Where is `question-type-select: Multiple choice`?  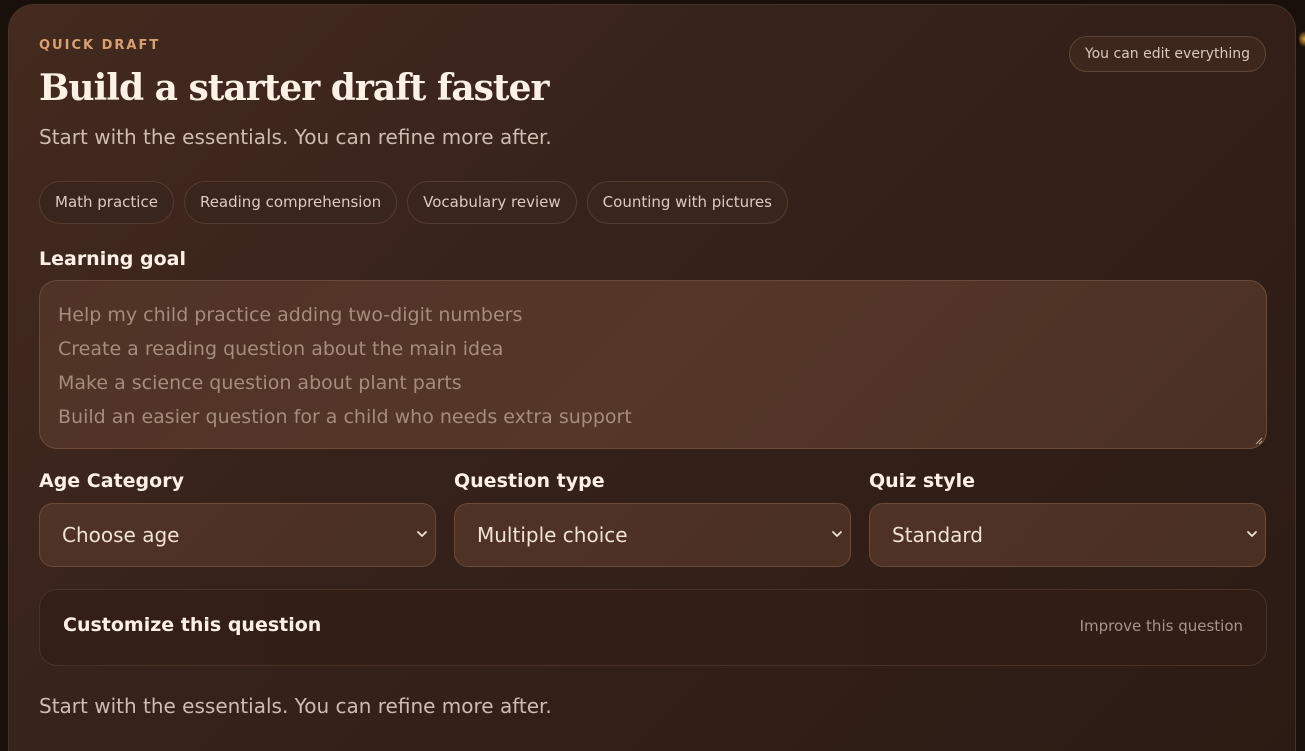 question-type-select: Multiple choice is located at coordinates (652, 535).